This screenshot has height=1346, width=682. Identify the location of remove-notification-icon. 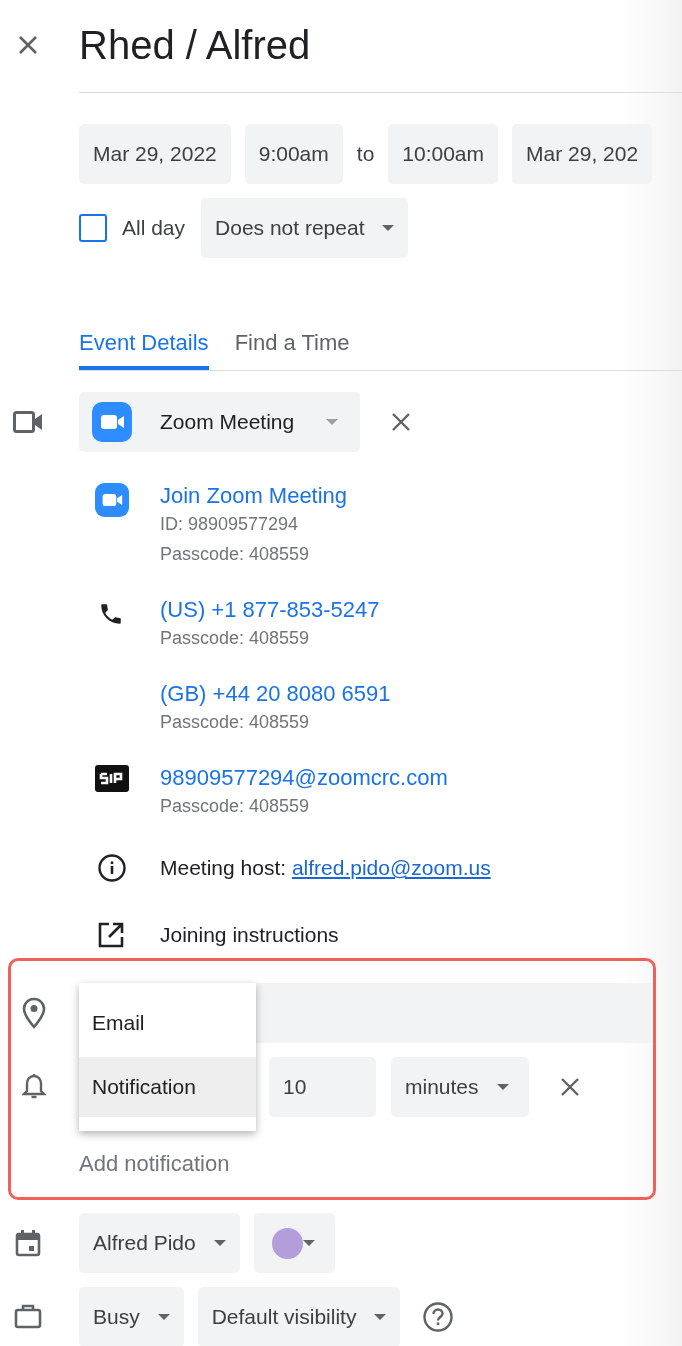
(570, 1087).